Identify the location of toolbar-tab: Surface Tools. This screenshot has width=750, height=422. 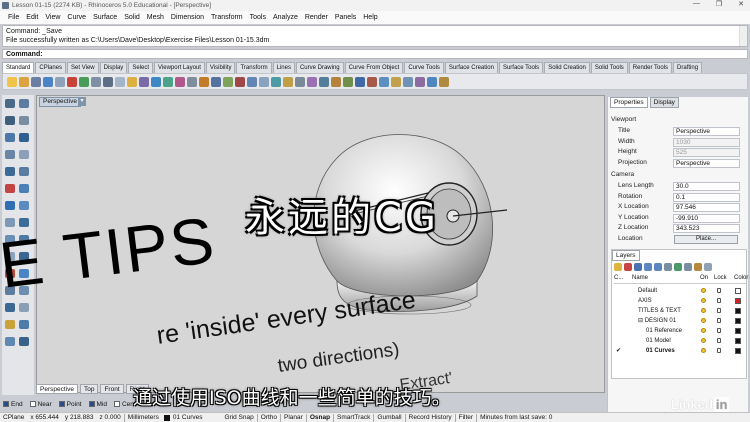
(521, 67).